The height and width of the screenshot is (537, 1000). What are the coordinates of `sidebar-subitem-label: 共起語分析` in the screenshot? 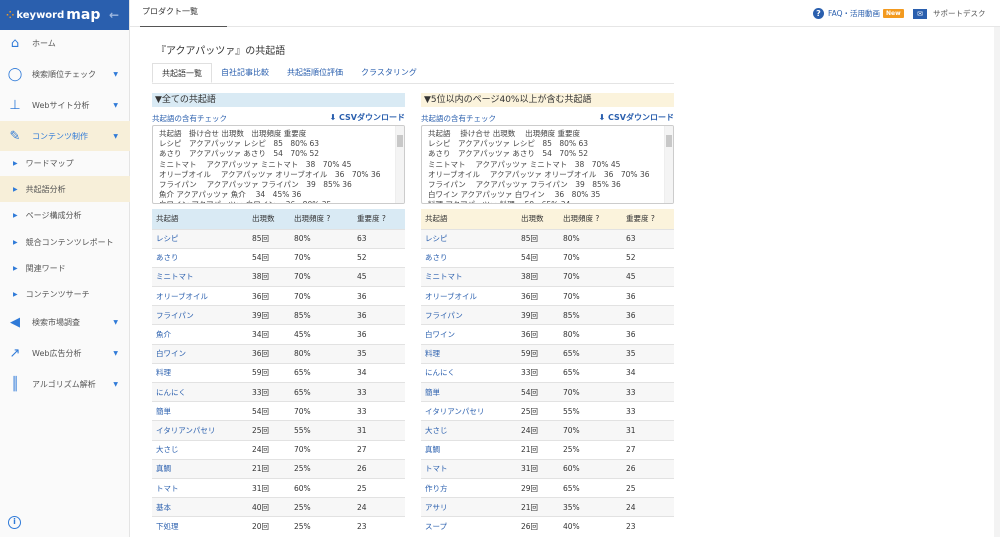 It's located at (45, 189).